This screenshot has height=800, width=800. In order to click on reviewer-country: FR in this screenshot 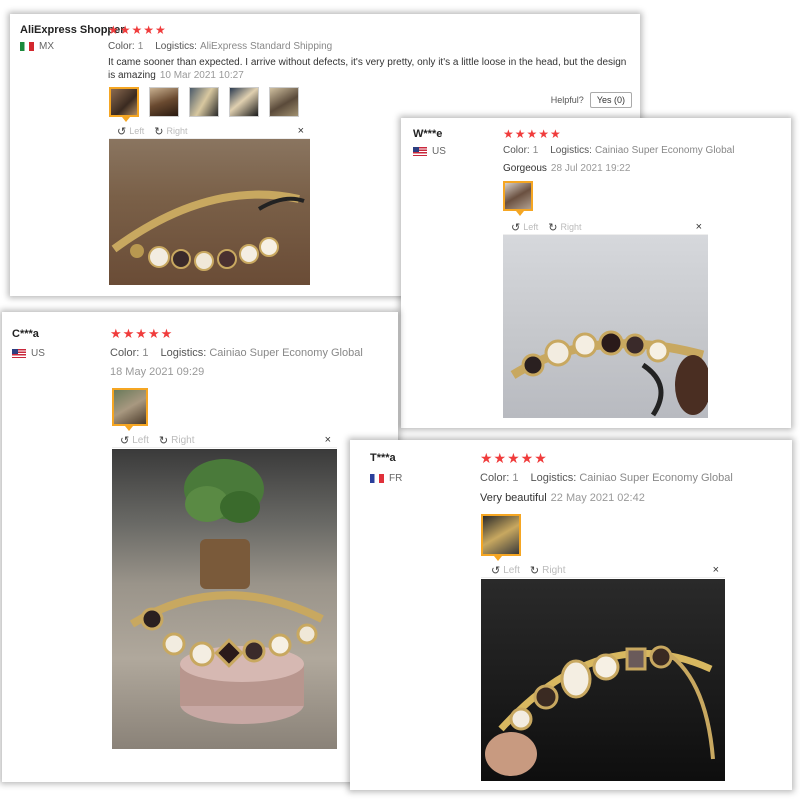, I will do `click(386, 478)`.